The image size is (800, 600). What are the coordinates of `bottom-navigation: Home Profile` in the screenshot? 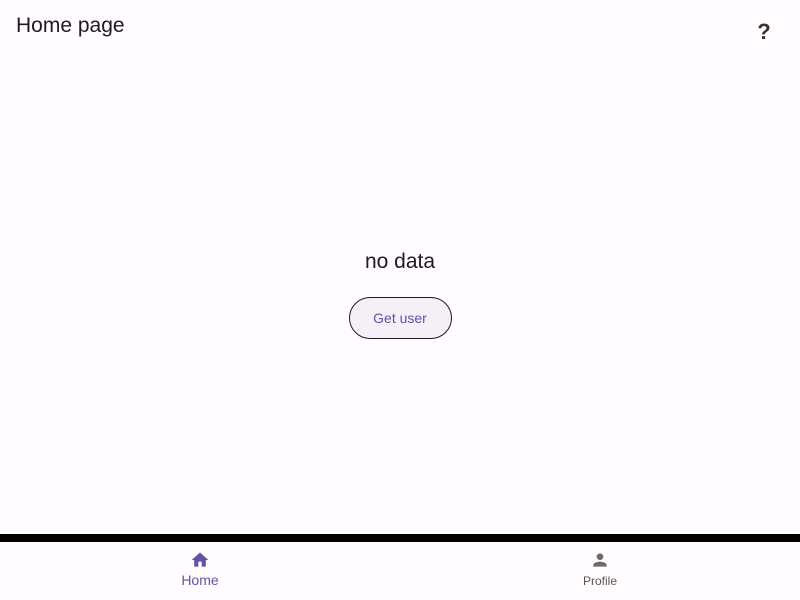 It's located at (400, 571).